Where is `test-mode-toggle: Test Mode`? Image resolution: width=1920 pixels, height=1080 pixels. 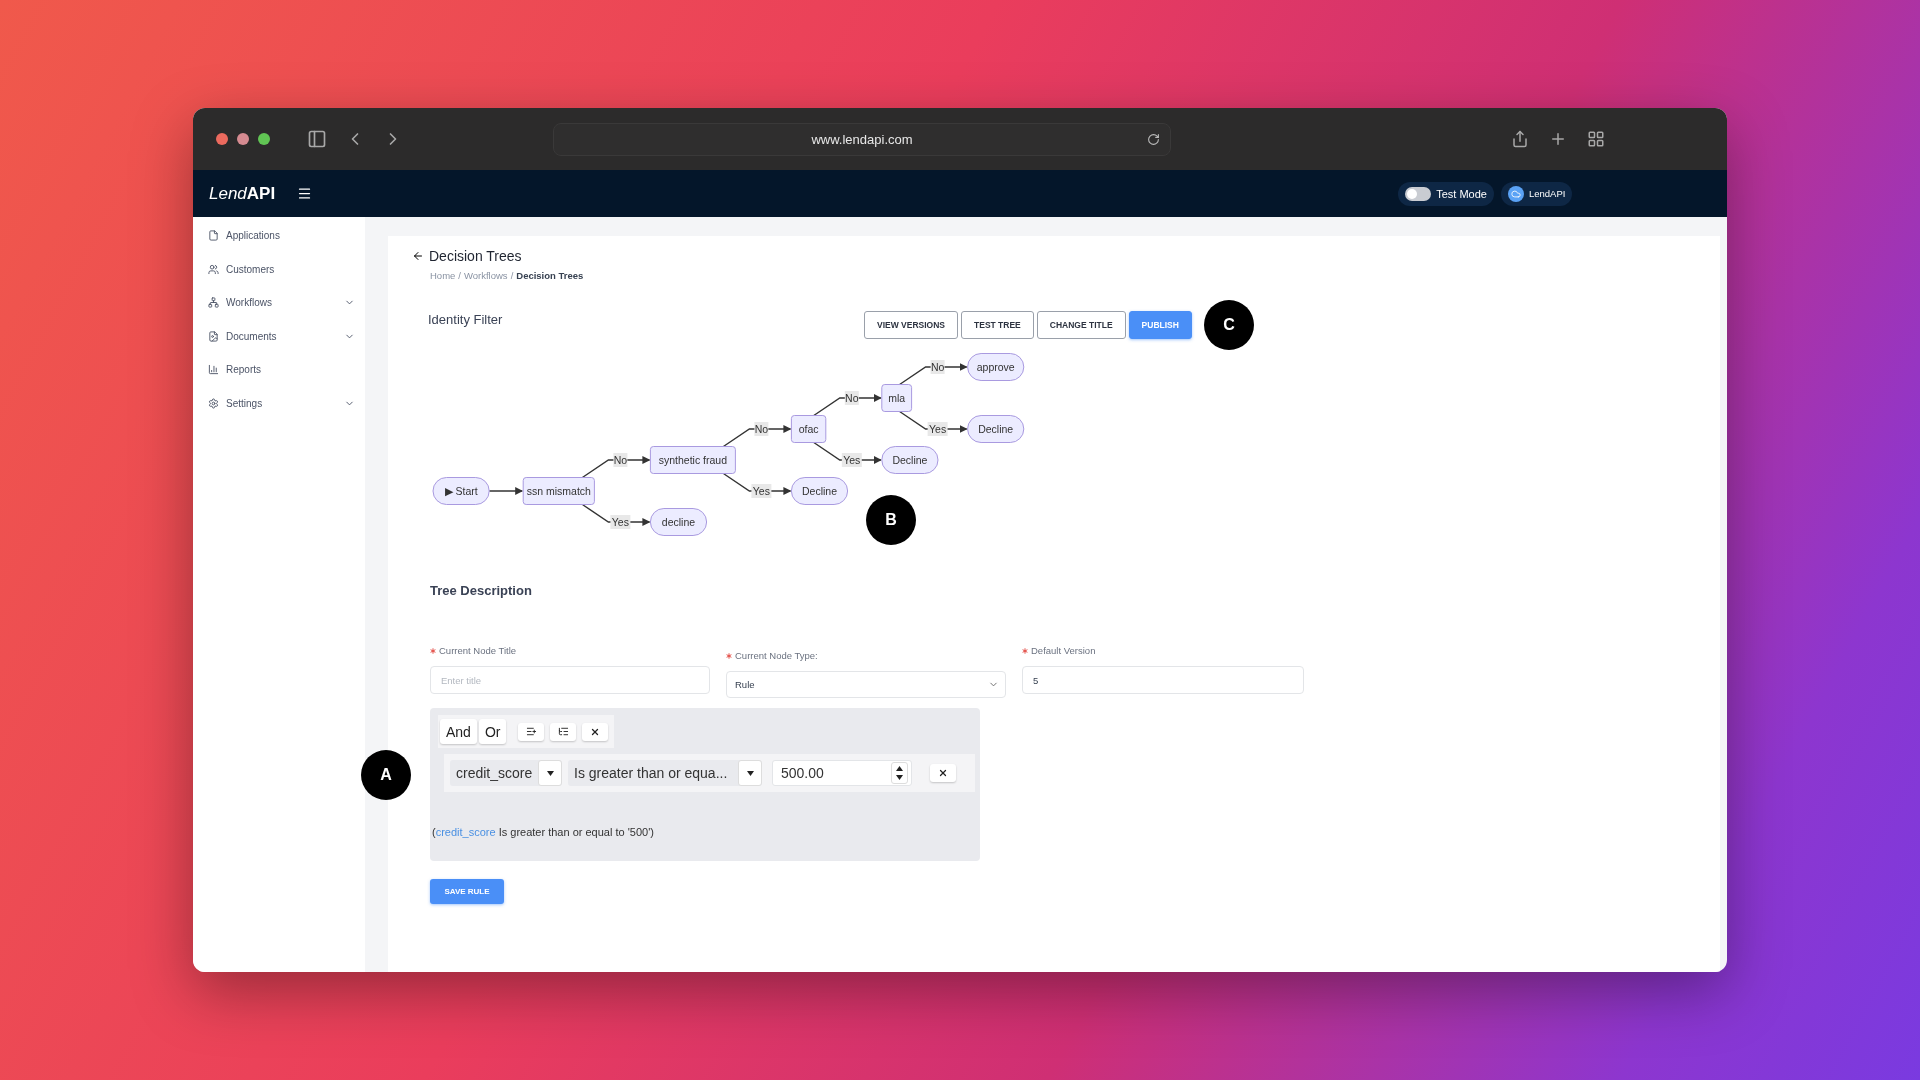
test-mode-toggle: Test Mode is located at coordinates (1446, 193).